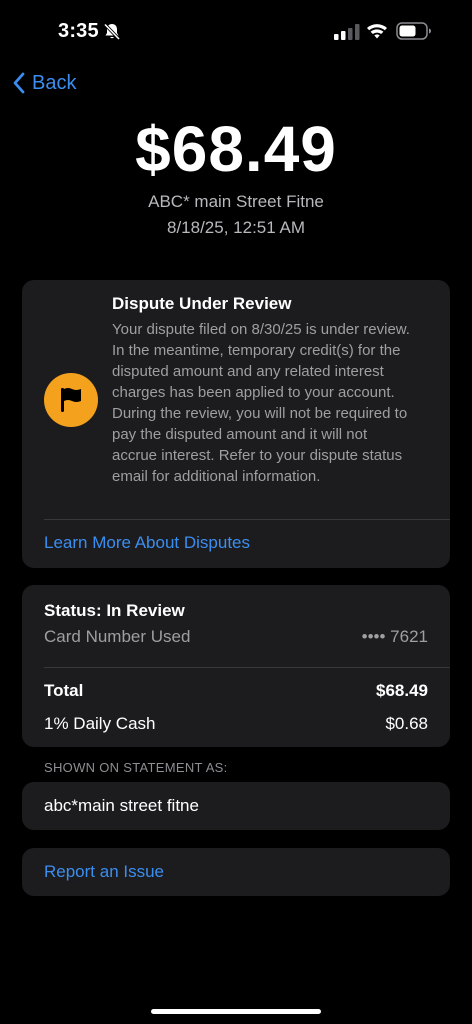  Describe the element at coordinates (202, 303) in the screenshot. I see `dispute-title: Dispute Under Review` at that location.